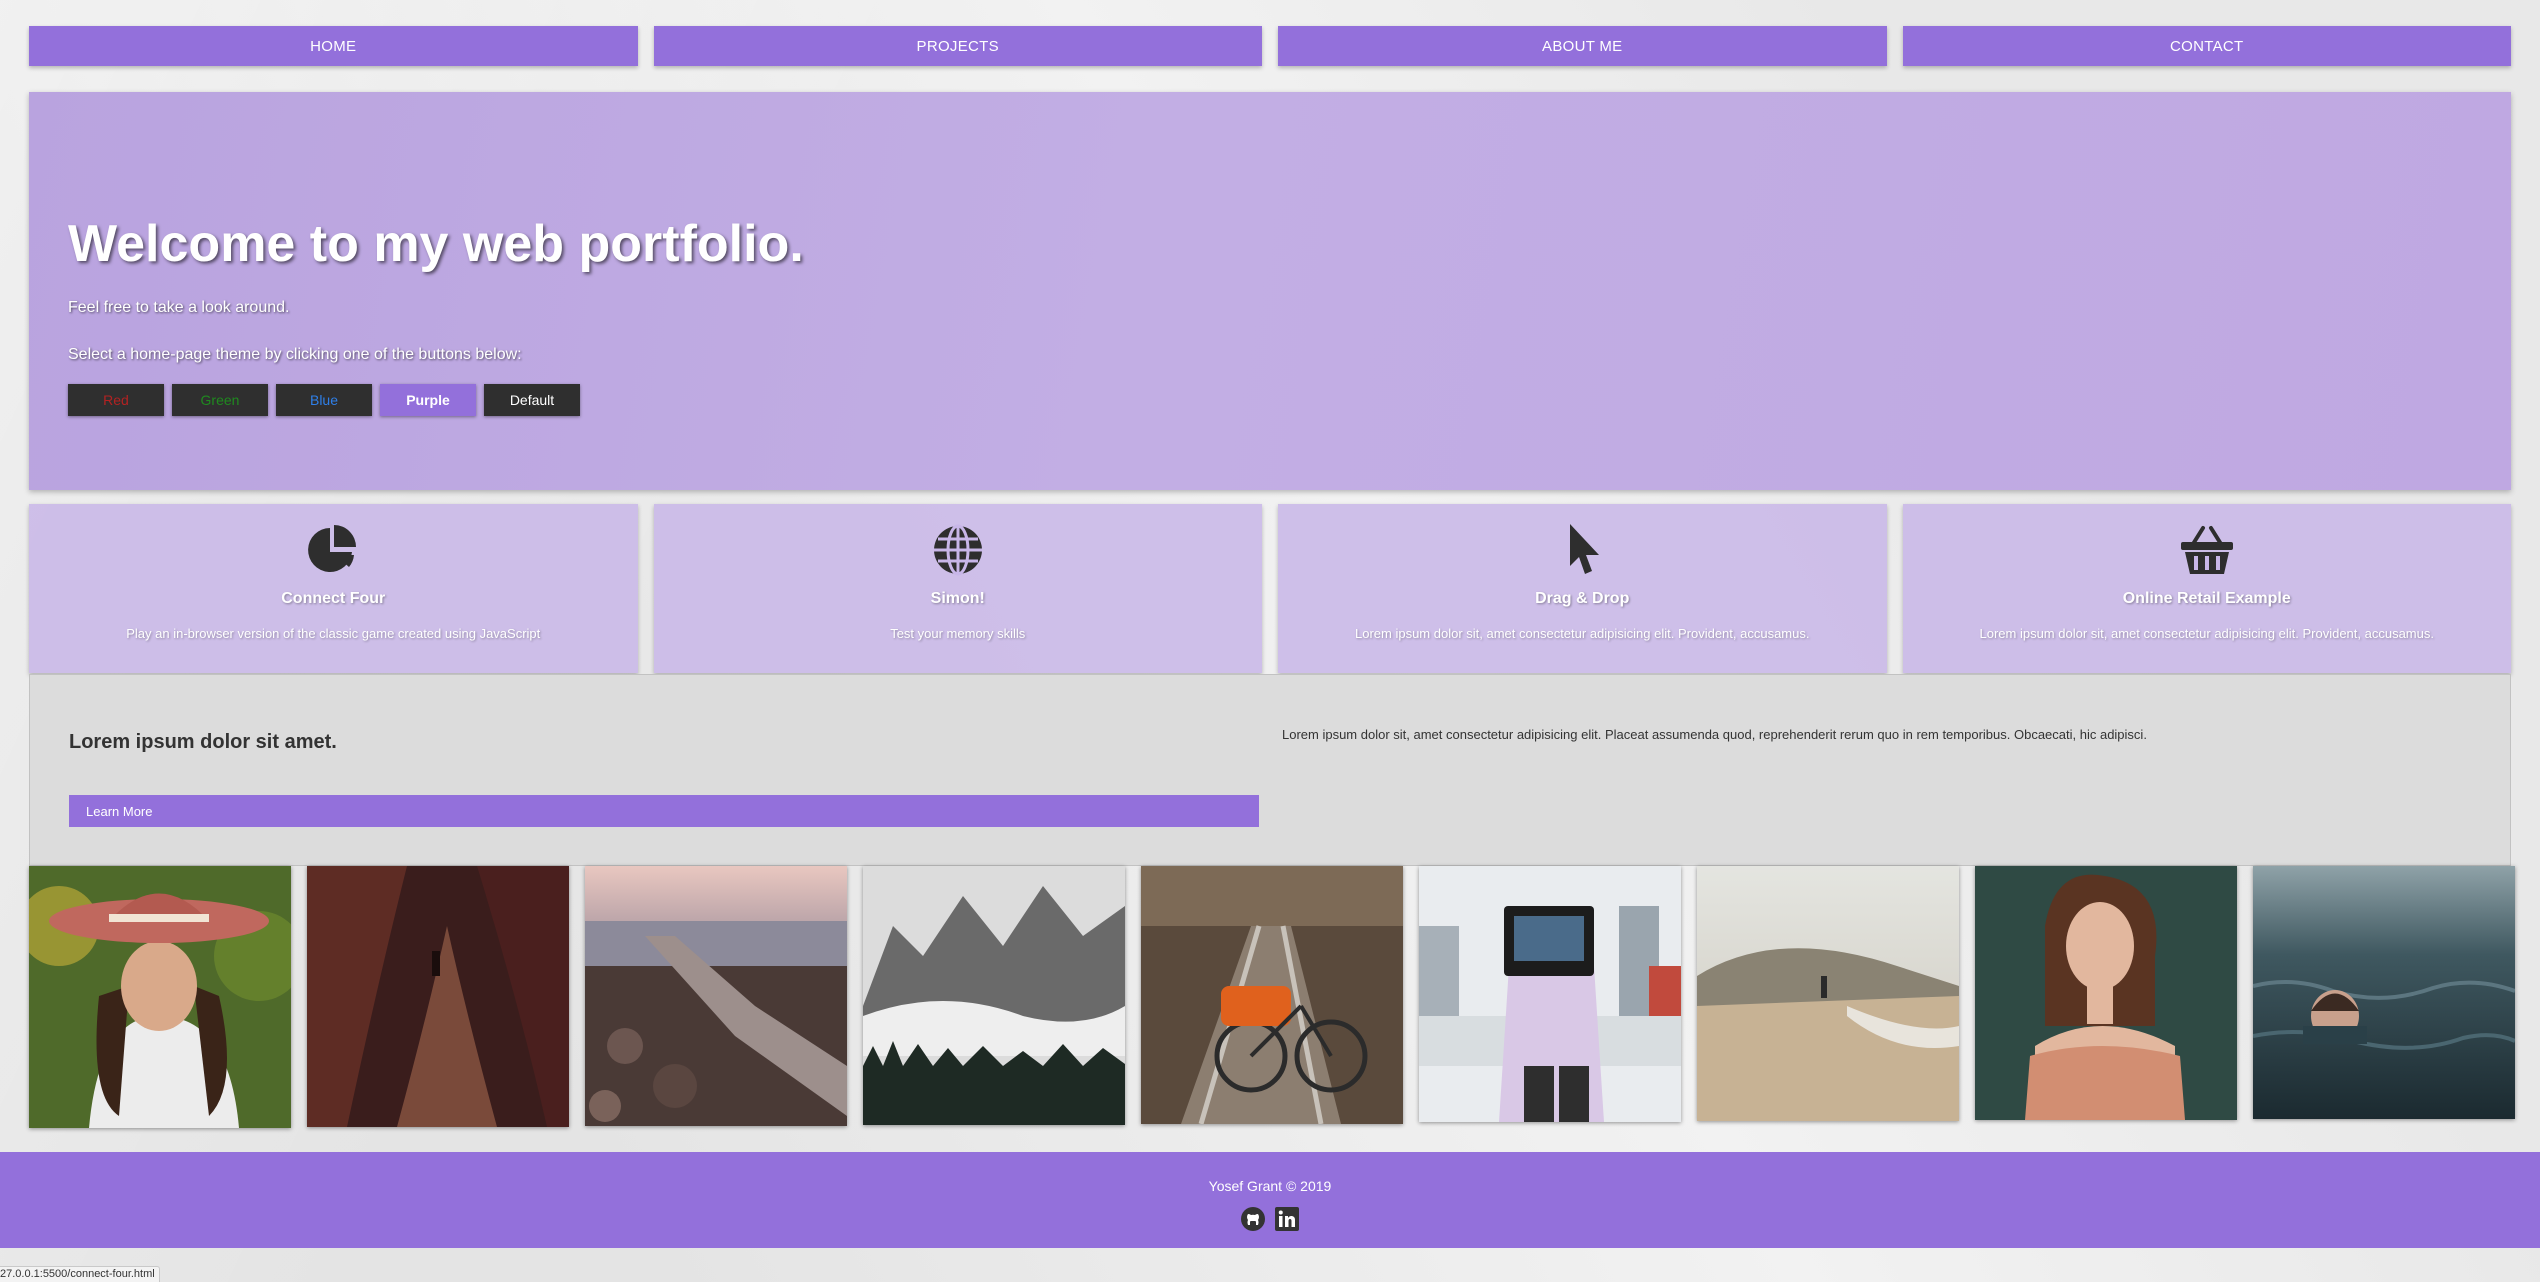  Describe the element at coordinates (1582, 550) in the screenshot. I see `cursor-icon` at that location.